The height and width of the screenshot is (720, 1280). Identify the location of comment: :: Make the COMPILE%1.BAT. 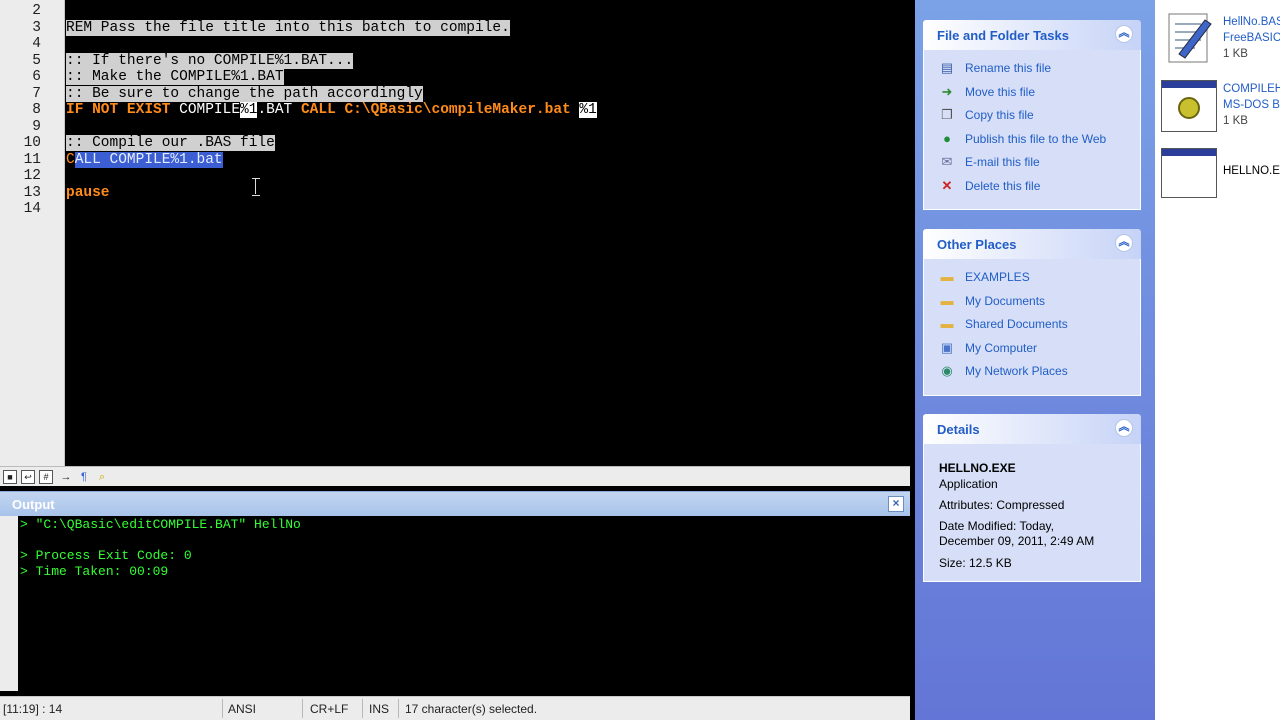
(175, 77).